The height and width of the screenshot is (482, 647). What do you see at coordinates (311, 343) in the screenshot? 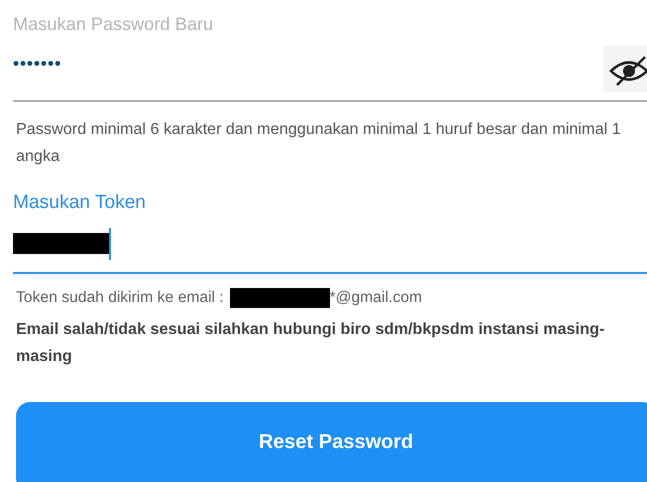
I see `email-notice: Email salah/tidak sesuai silahkan hubungi biro sdm/bkpsdm instansi masing-masing` at bounding box center [311, 343].